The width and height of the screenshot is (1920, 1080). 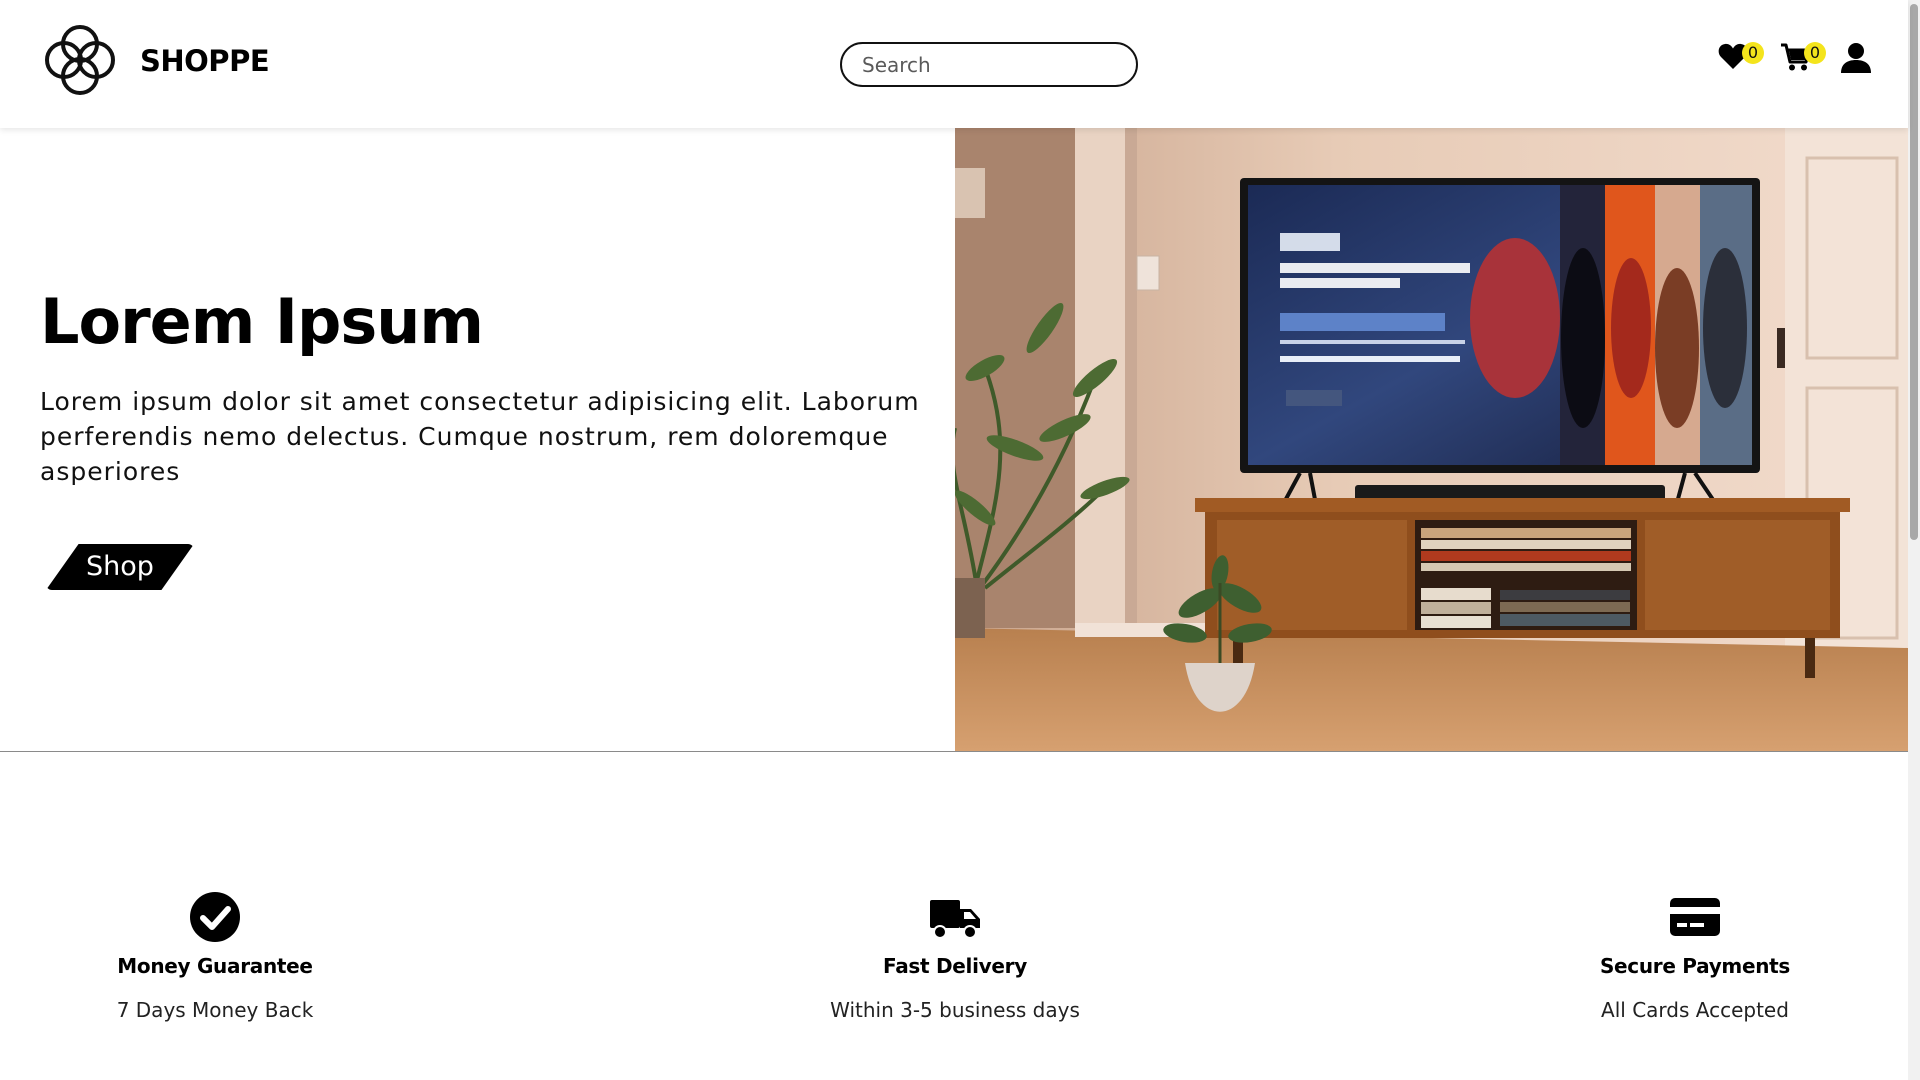 What do you see at coordinates (215, 1010) in the screenshot?
I see `feature-subtitle: 7 Days Money Back` at bounding box center [215, 1010].